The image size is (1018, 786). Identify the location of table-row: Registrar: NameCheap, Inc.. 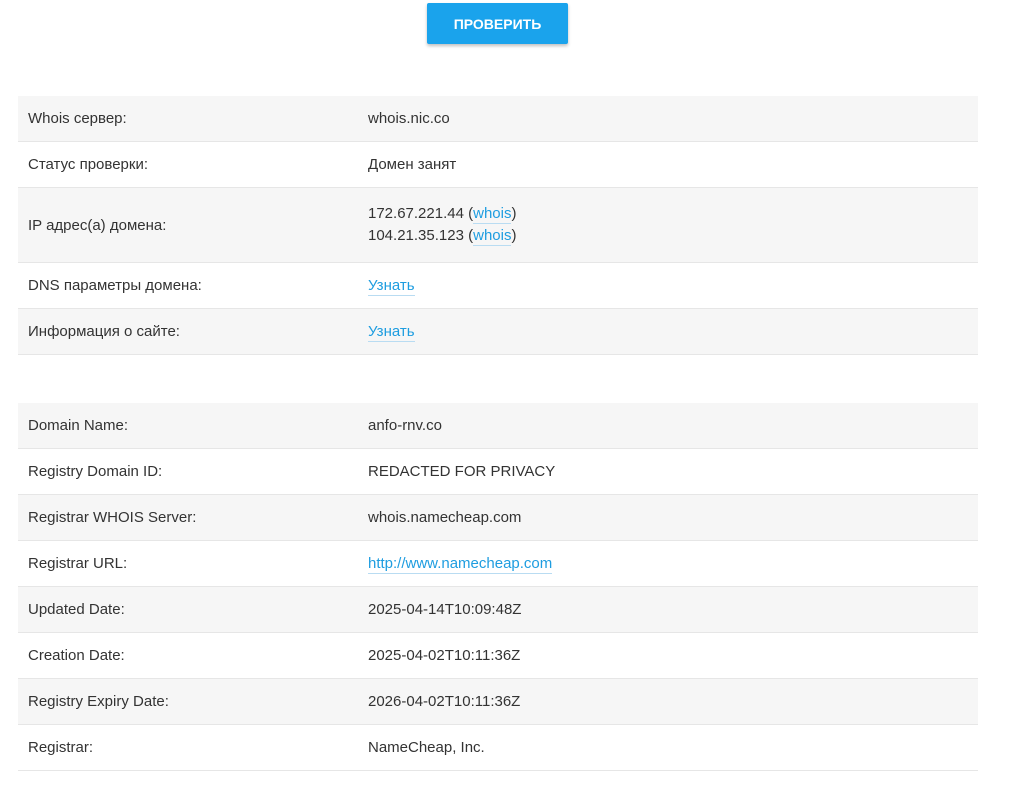
(498, 748).